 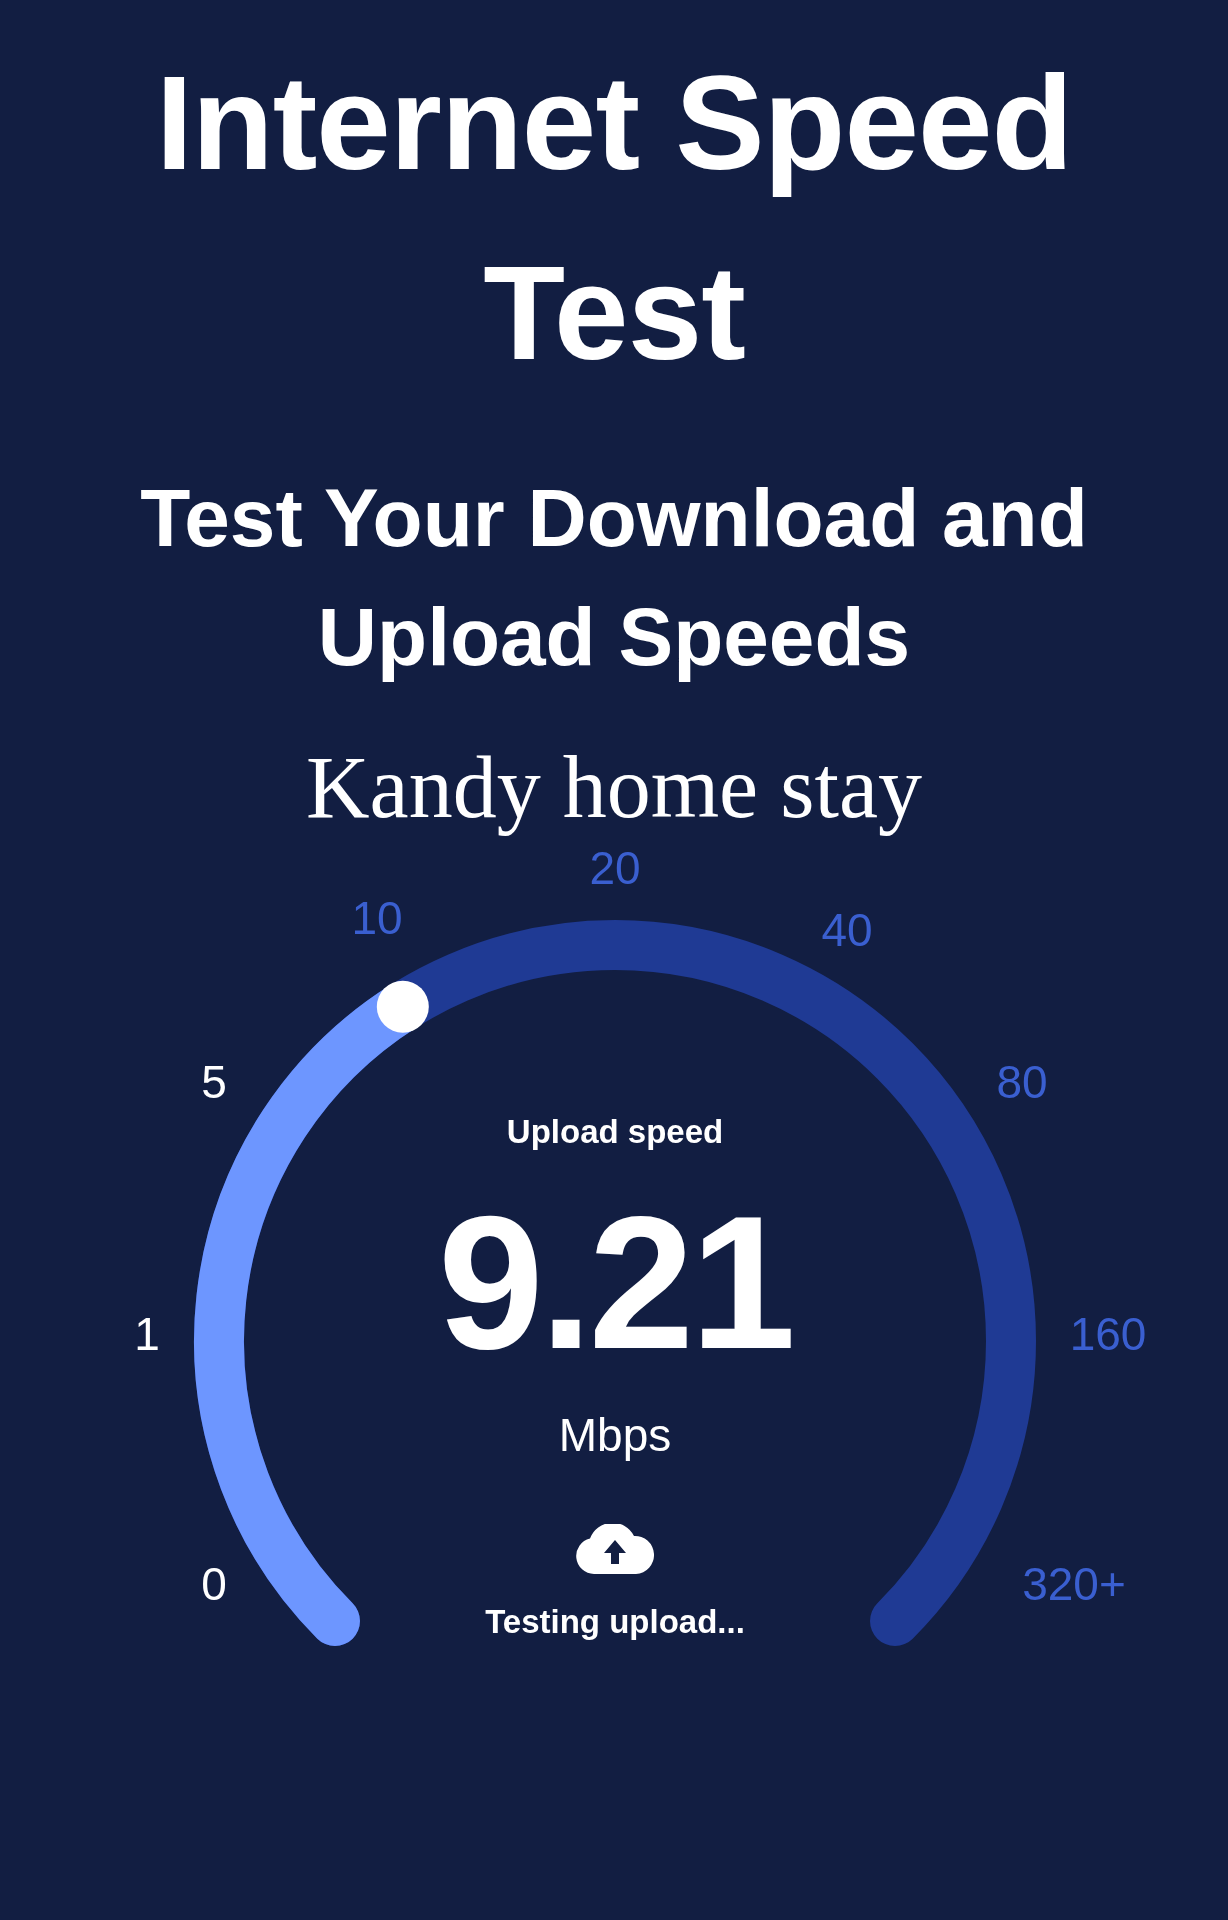 What do you see at coordinates (214, 1082) in the screenshot?
I see `scale-label: 5` at bounding box center [214, 1082].